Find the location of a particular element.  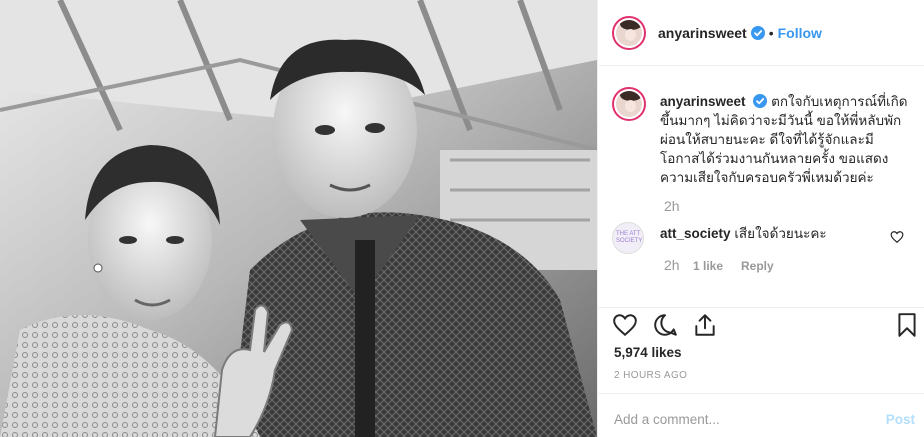

comment: att_society เสียใจด้วยนะคะ is located at coordinates (770, 233).